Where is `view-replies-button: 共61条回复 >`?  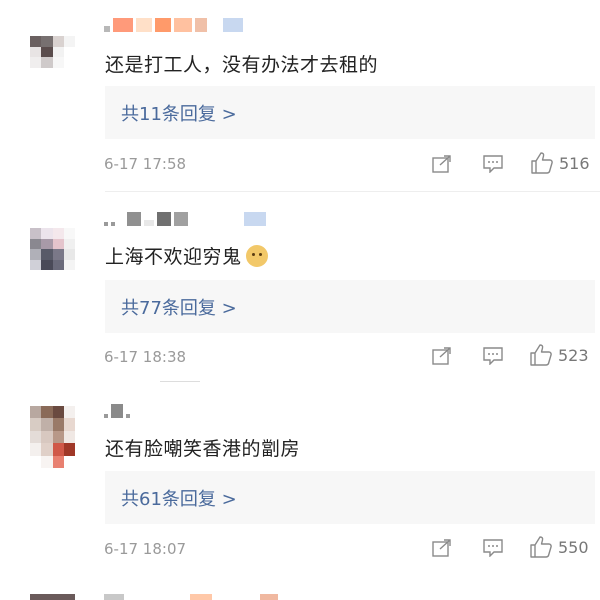
view-replies-button: 共61条回复 > is located at coordinates (350, 497).